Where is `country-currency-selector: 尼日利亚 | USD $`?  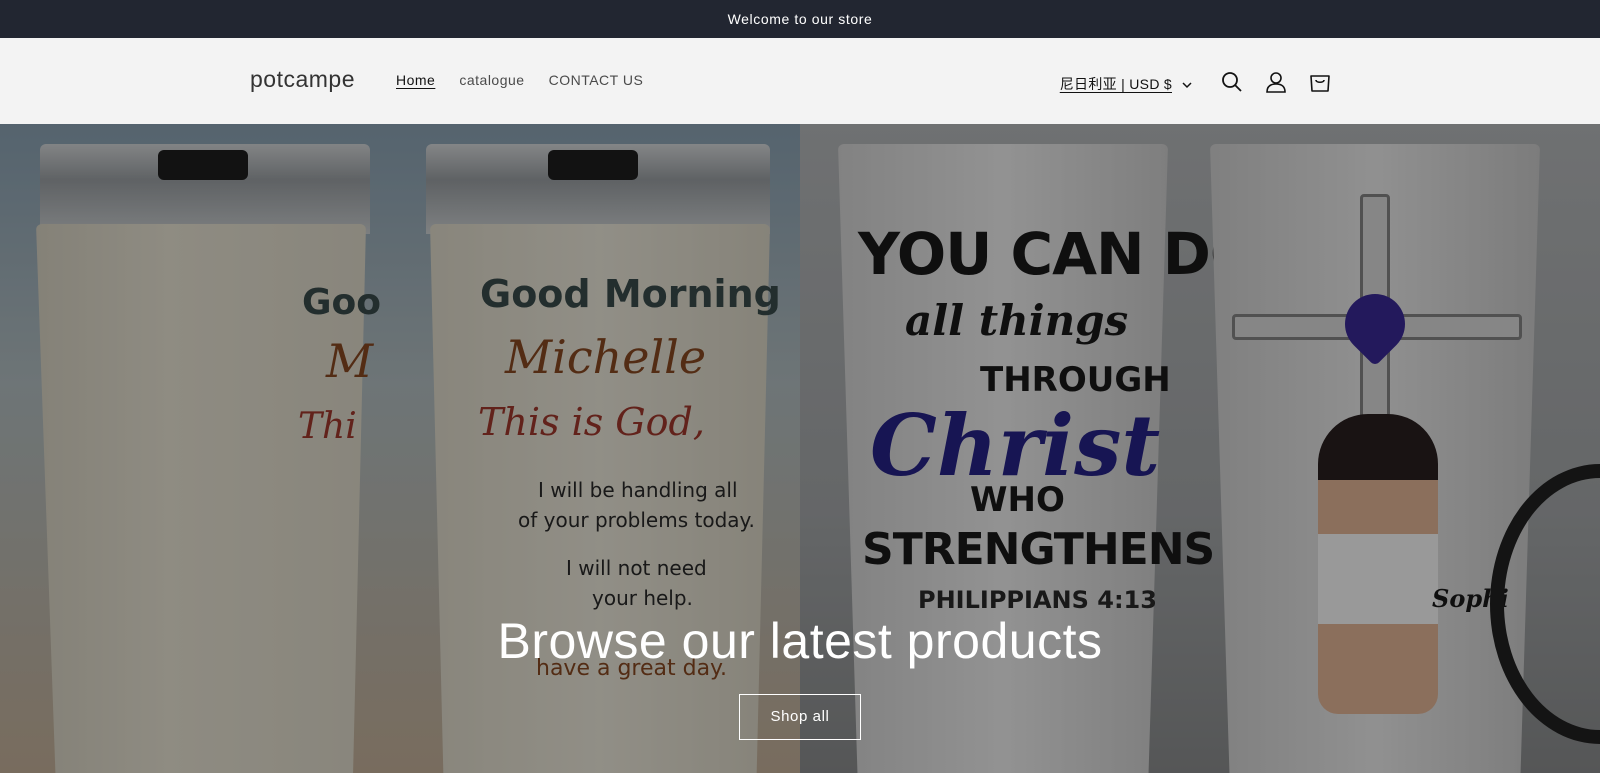
country-currency-selector: 尼日利亚 | USD $ is located at coordinates (1126, 84).